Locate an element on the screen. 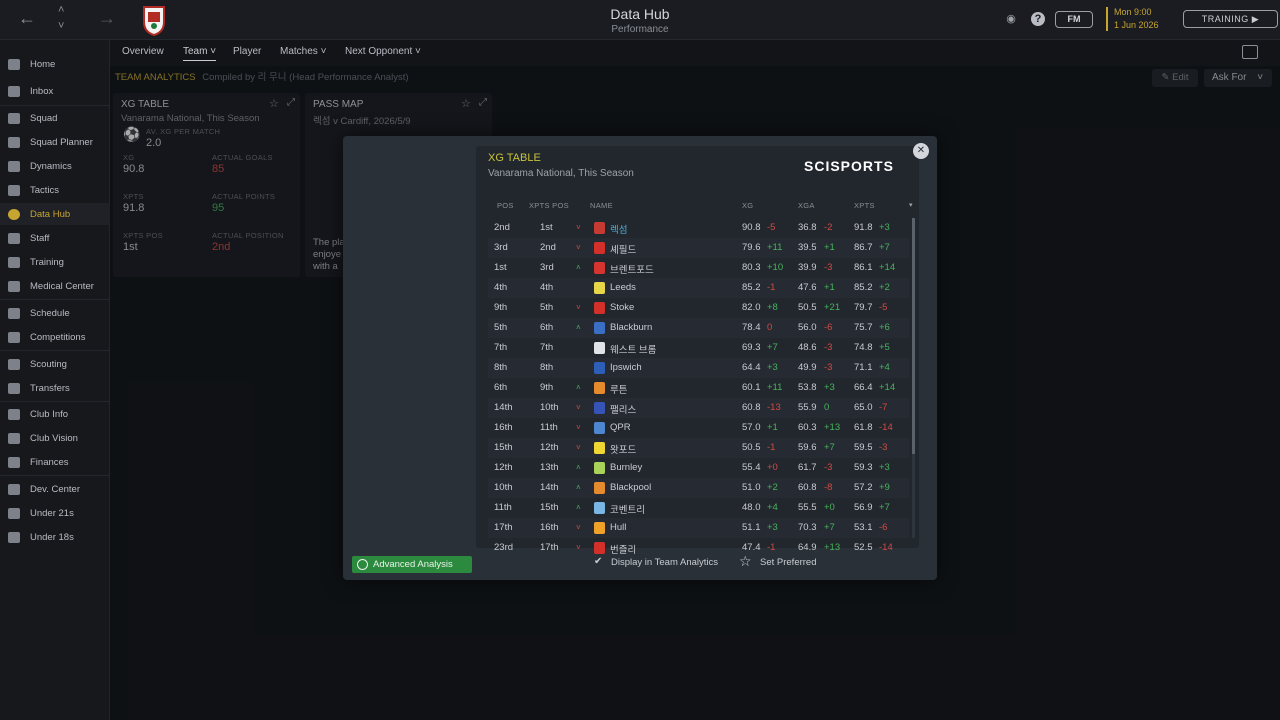 The image size is (1280, 720). sidebar-item-finances: Finances is located at coordinates (55, 462).